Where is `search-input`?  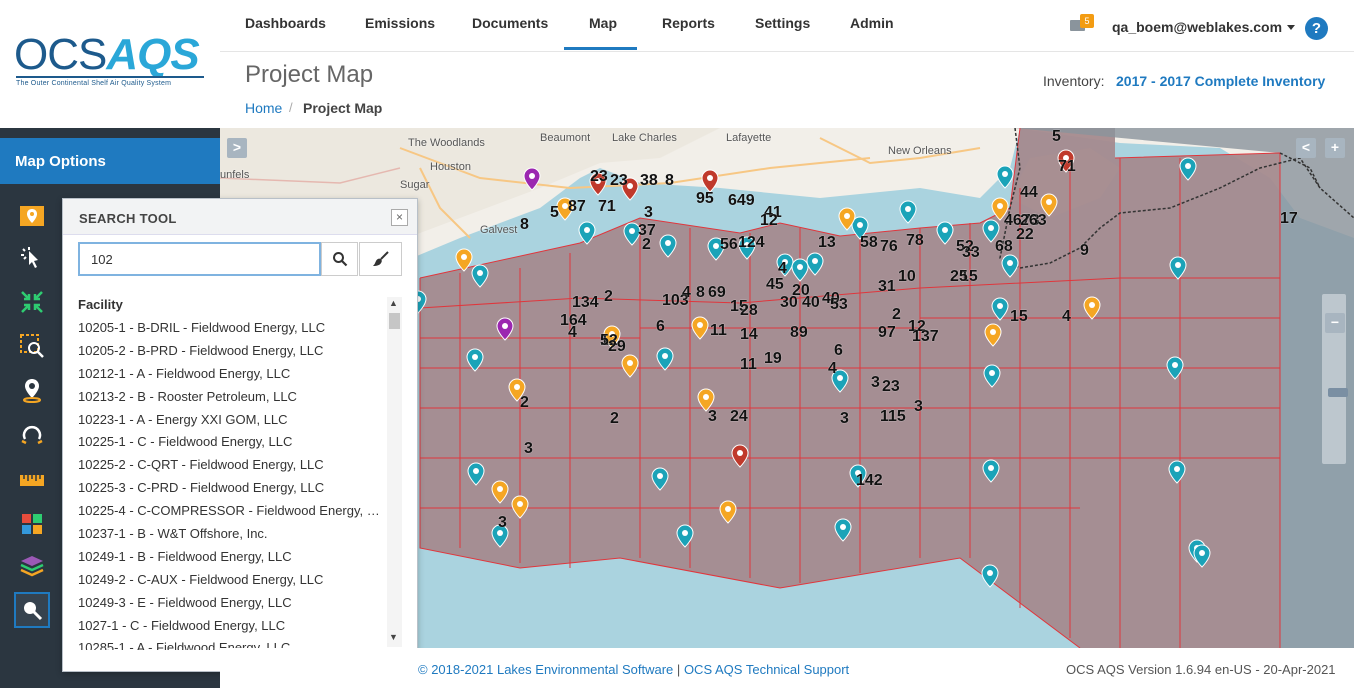
search-input is located at coordinates (199, 259).